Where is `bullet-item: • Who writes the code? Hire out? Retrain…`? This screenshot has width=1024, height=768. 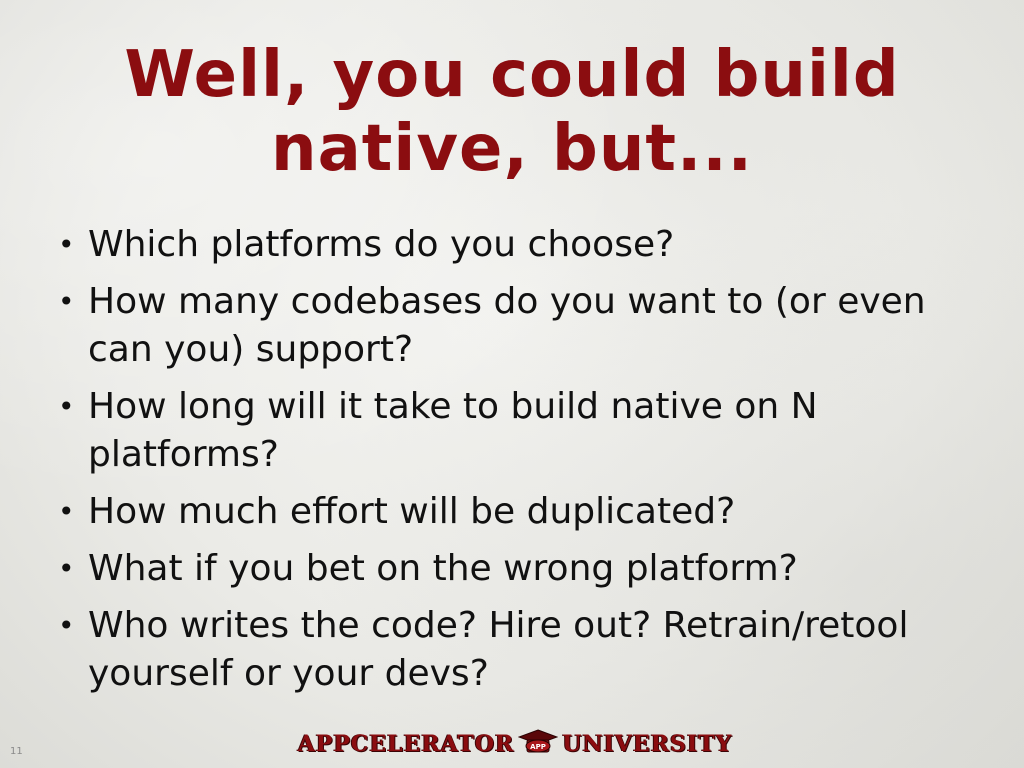 bullet-item: • Who writes the code? Hire out? Retrain… is located at coordinates (508, 650).